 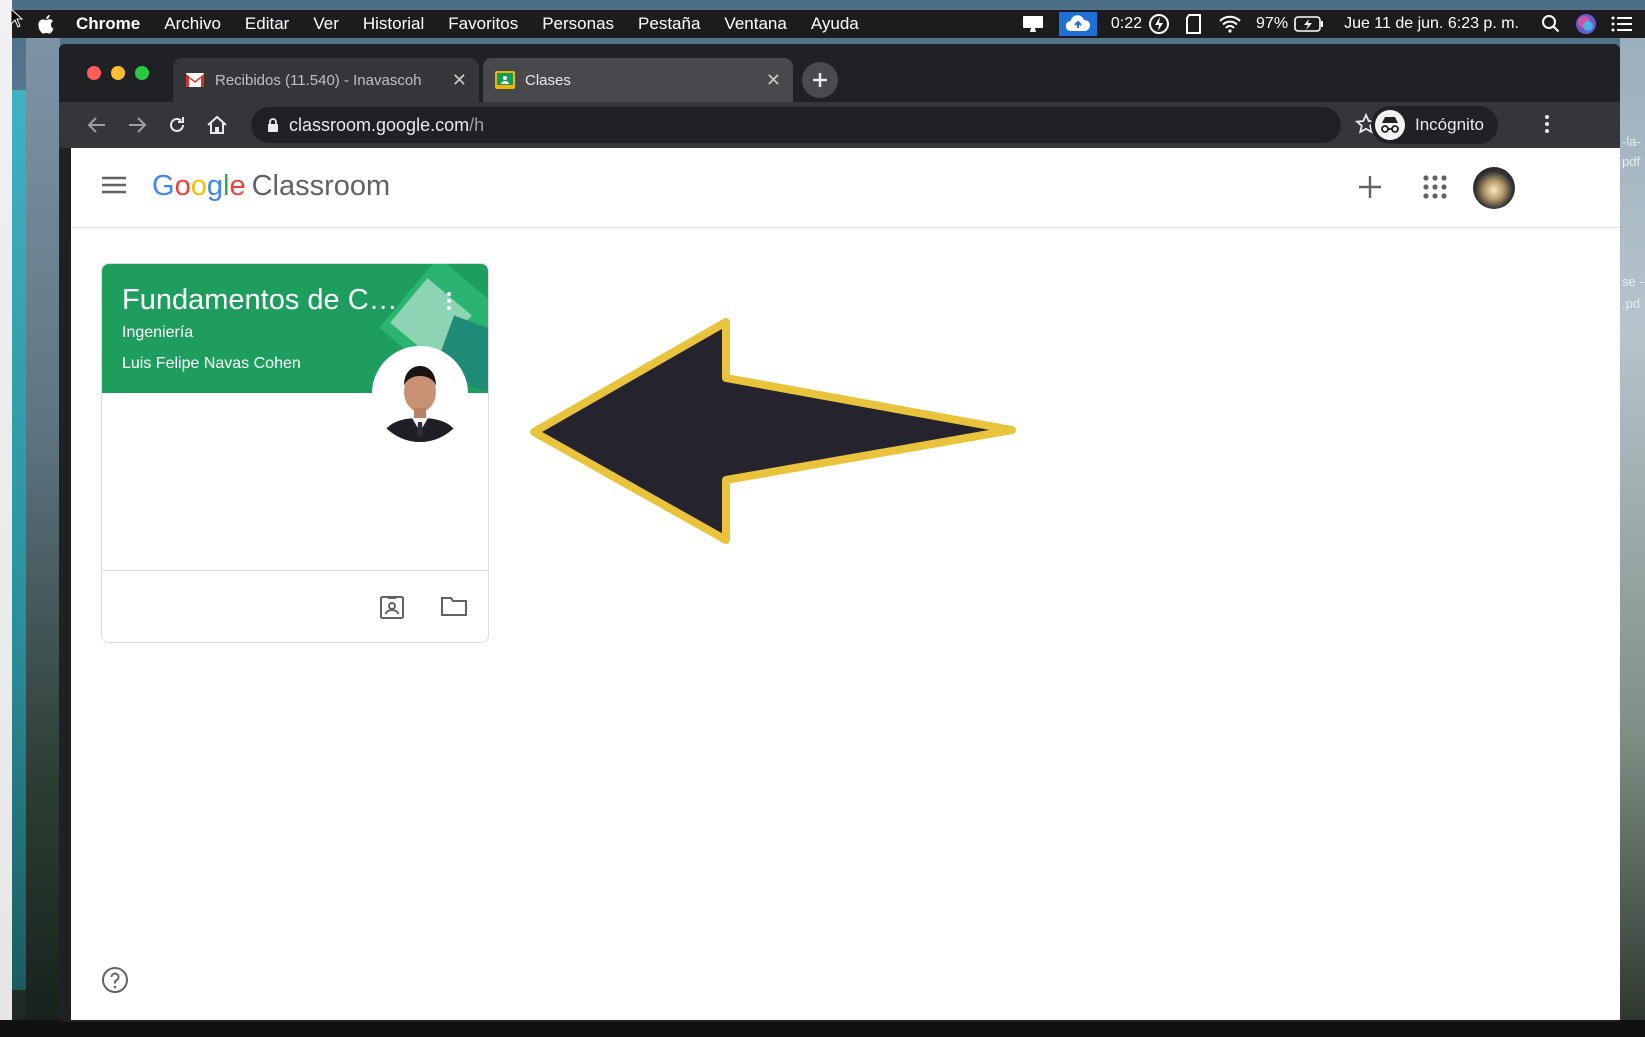 What do you see at coordinates (19, 540) in the screenshot?
I see `desktop-window-edge` at bounding box center [19, 540].